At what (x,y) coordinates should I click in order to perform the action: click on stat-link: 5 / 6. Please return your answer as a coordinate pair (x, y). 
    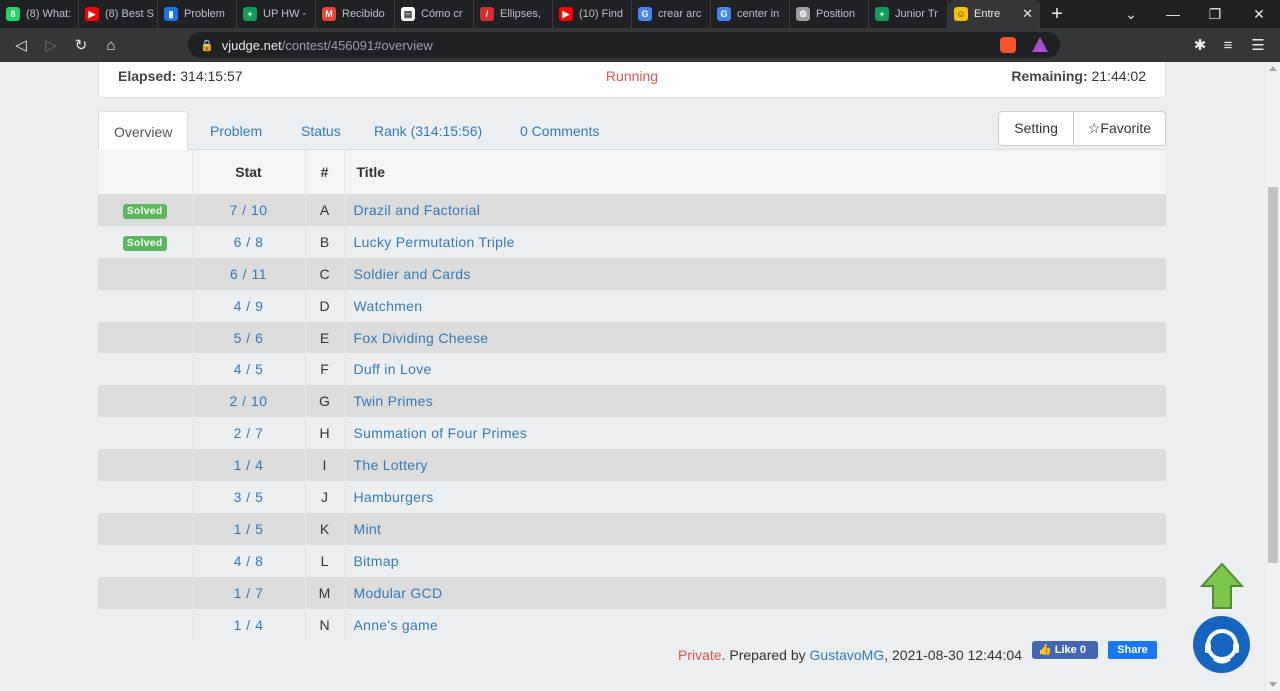
    Looking at the image, I should click on (249, 337).